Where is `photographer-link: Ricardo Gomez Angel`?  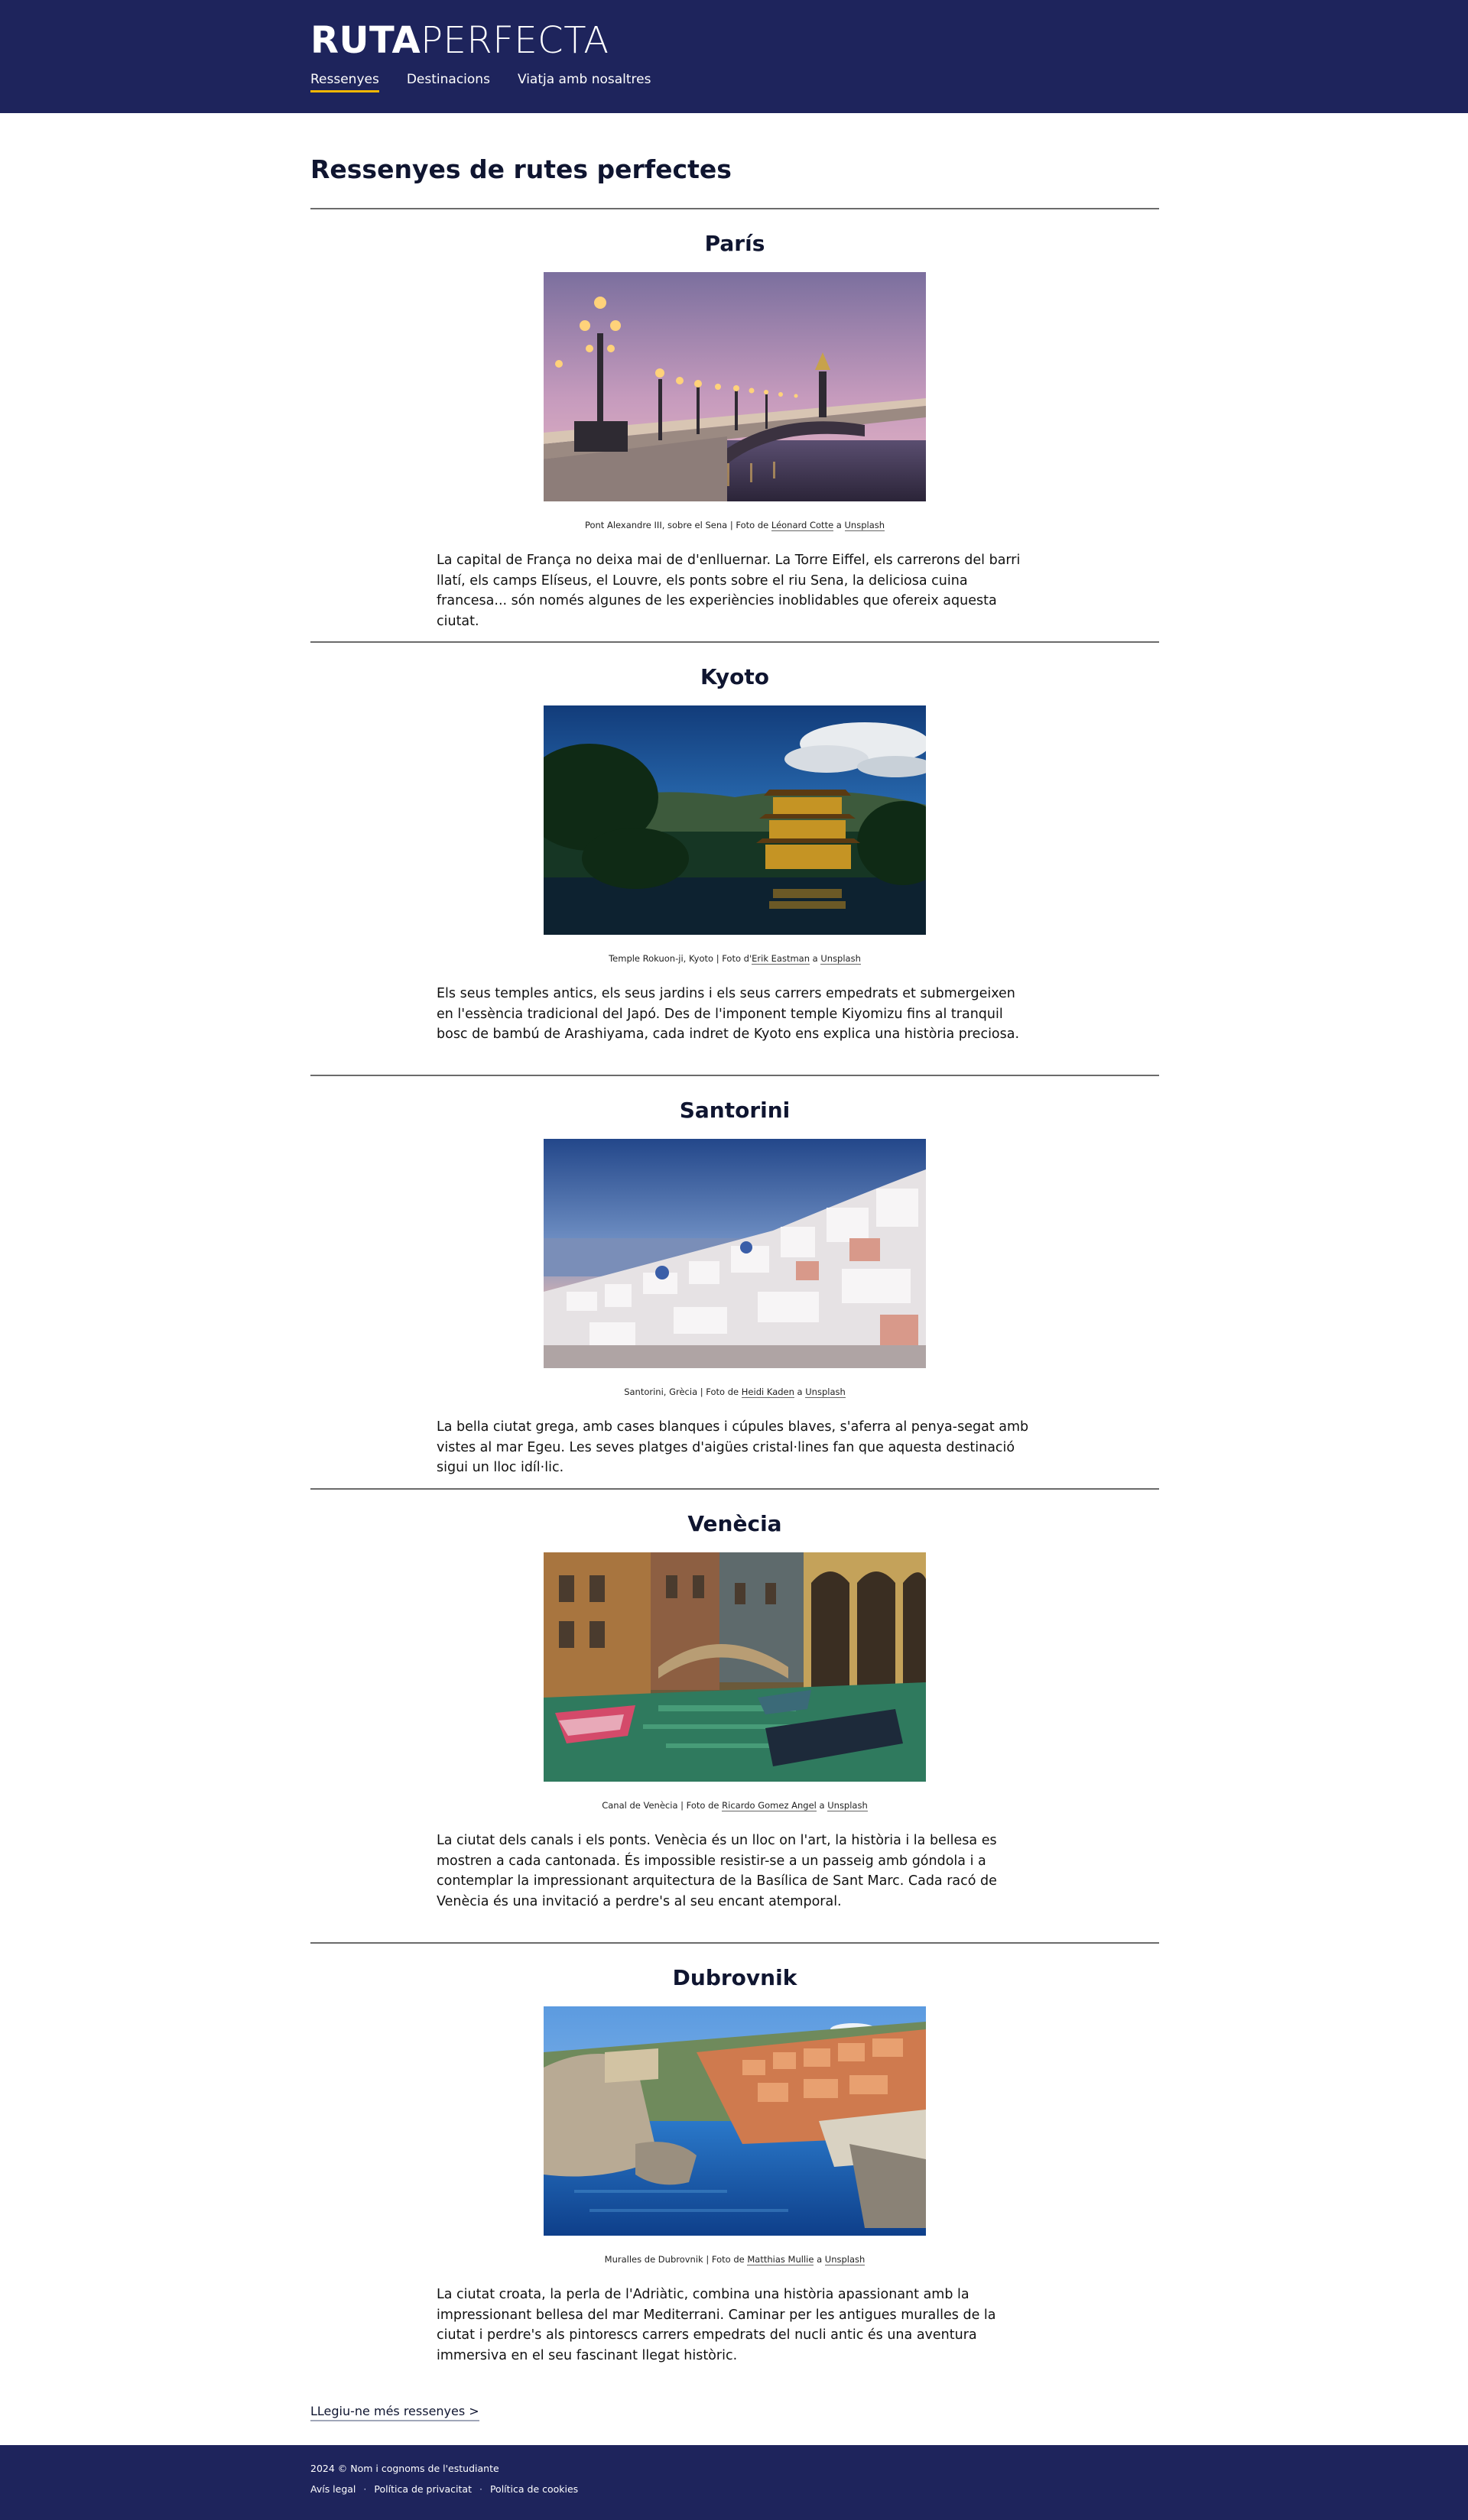 photographer-link: Ricardo Gomez Angel is located at coordinates (769, 1805).